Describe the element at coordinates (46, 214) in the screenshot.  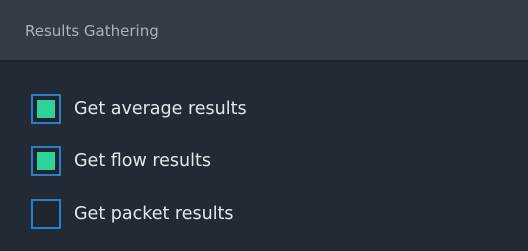
I see `get-packet-results-checkbox` at that location.